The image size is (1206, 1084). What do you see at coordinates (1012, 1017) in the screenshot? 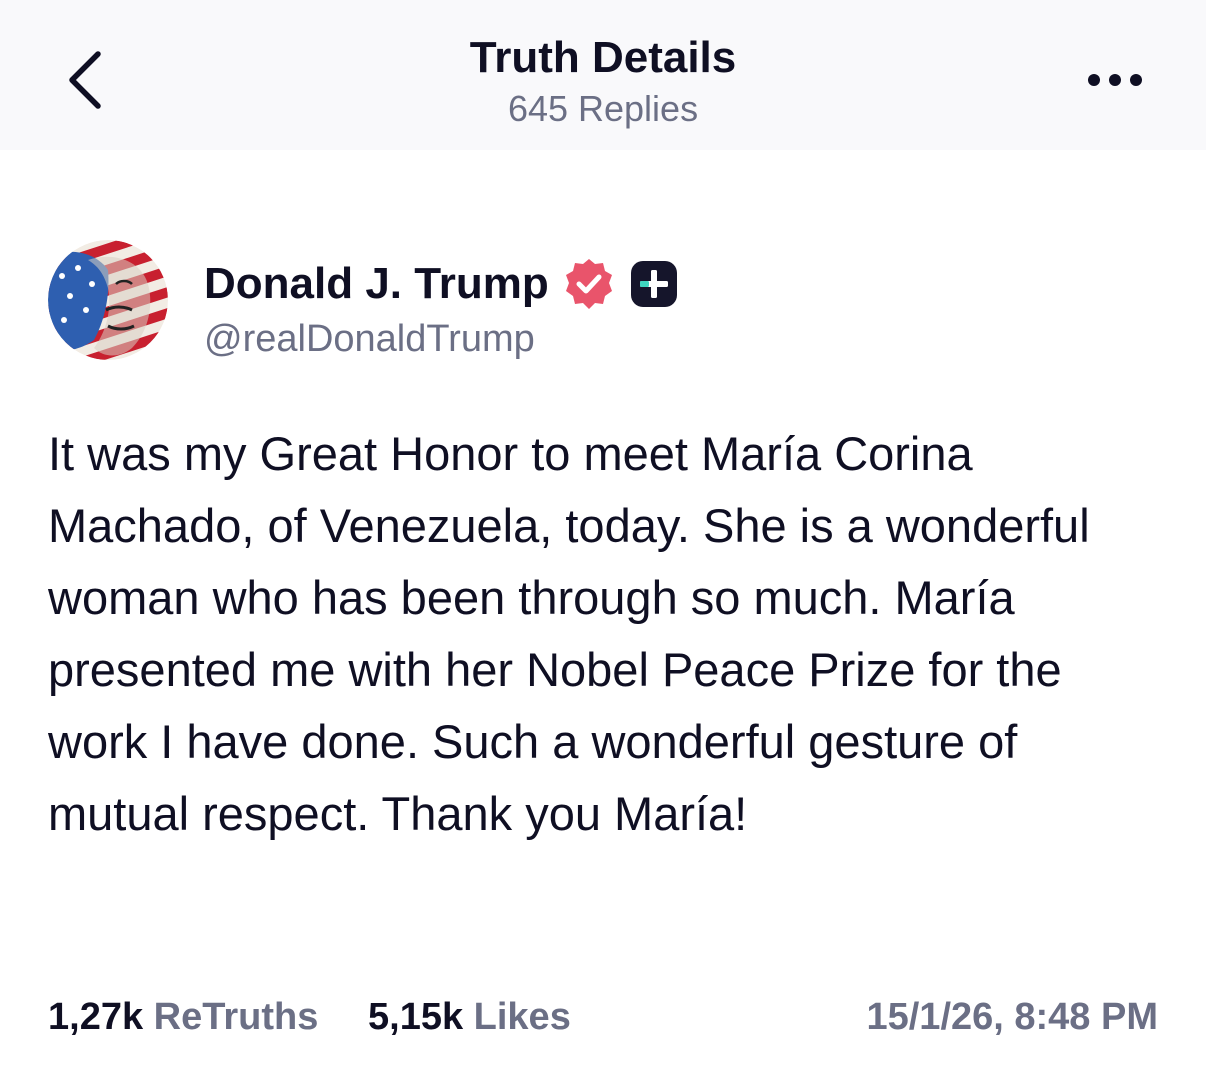
I see `post-timestamp: 15/1/26, 8:48 PM` at bounding box center [1012, 1017].